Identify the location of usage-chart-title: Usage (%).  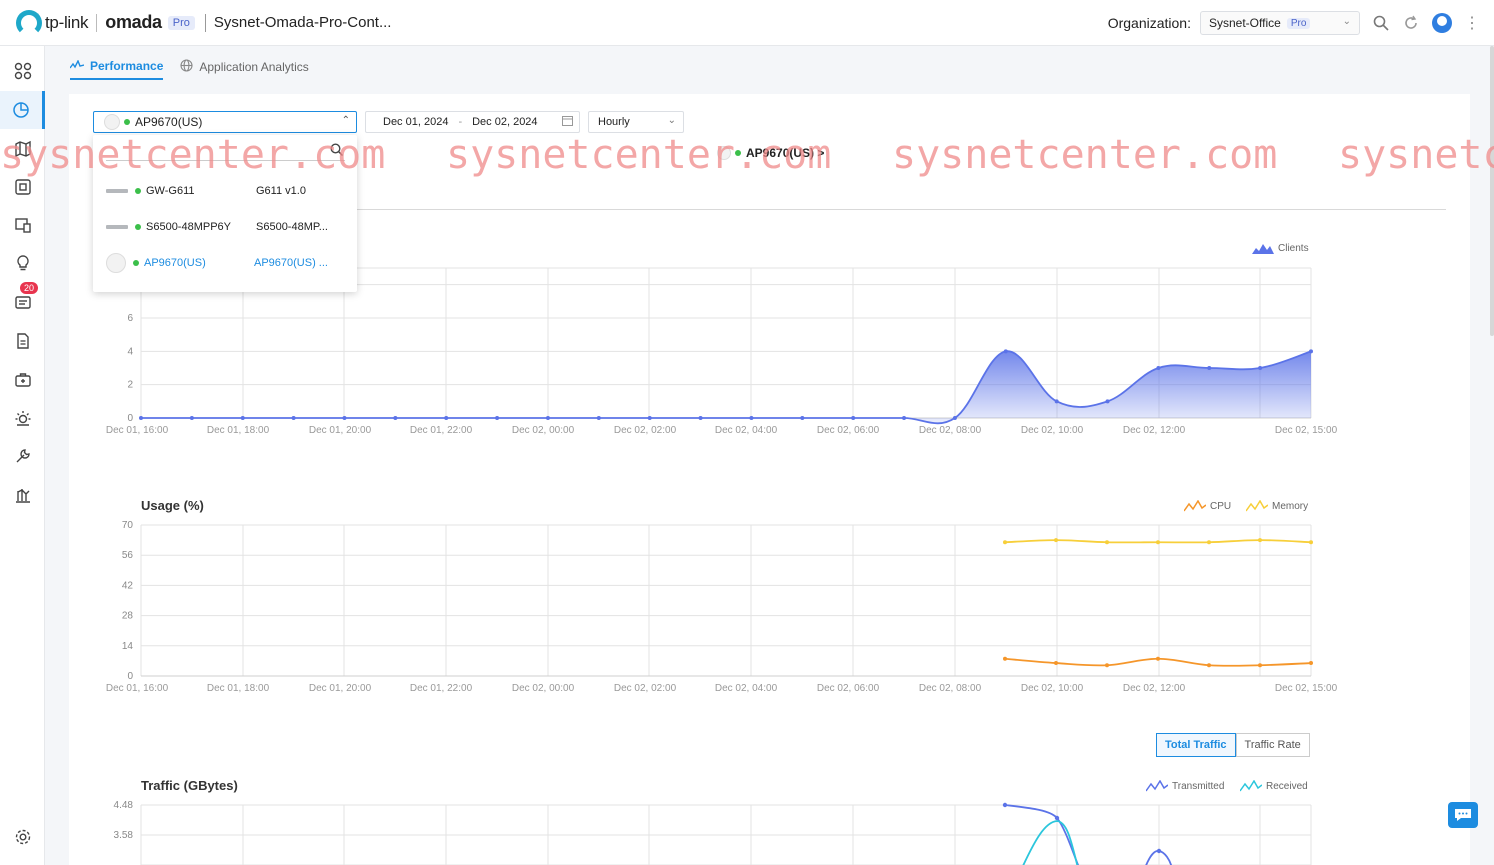
(172, 505).